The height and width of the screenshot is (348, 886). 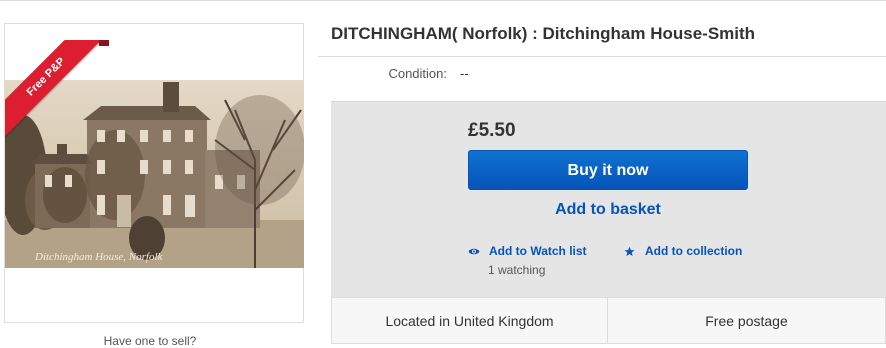 What do you see at coordinates (475, 251) in the screenshot?
I see `eye-icon` at bounding box center [475, 251].